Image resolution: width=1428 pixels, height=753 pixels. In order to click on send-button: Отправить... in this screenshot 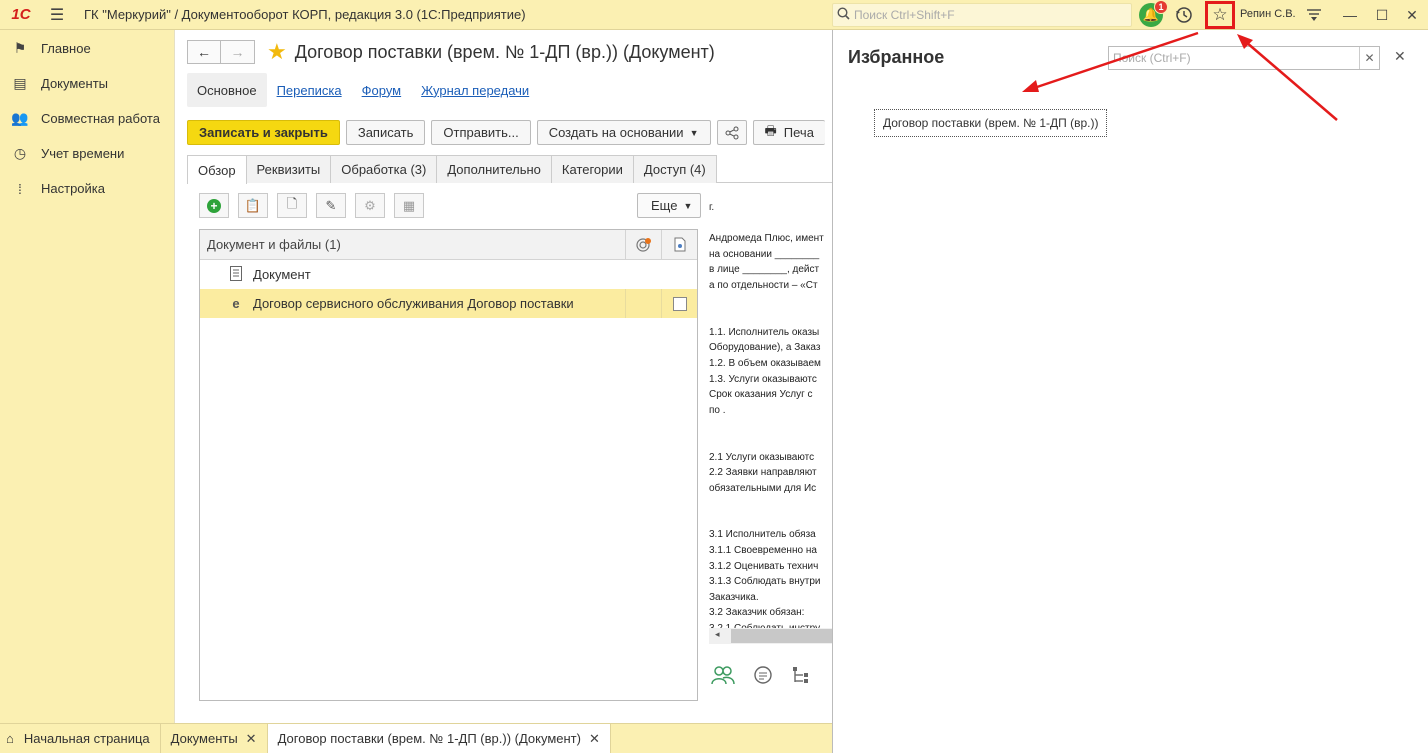, I will do `click(481, 132)`.